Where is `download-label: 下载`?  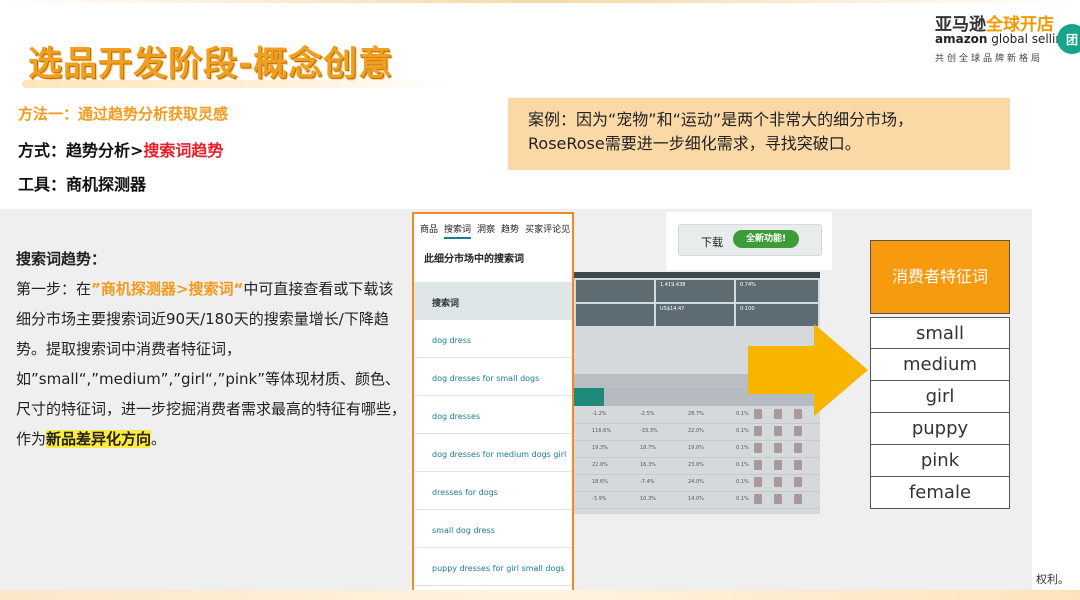 download-label: 下载 is located at coordinates (712, 242).